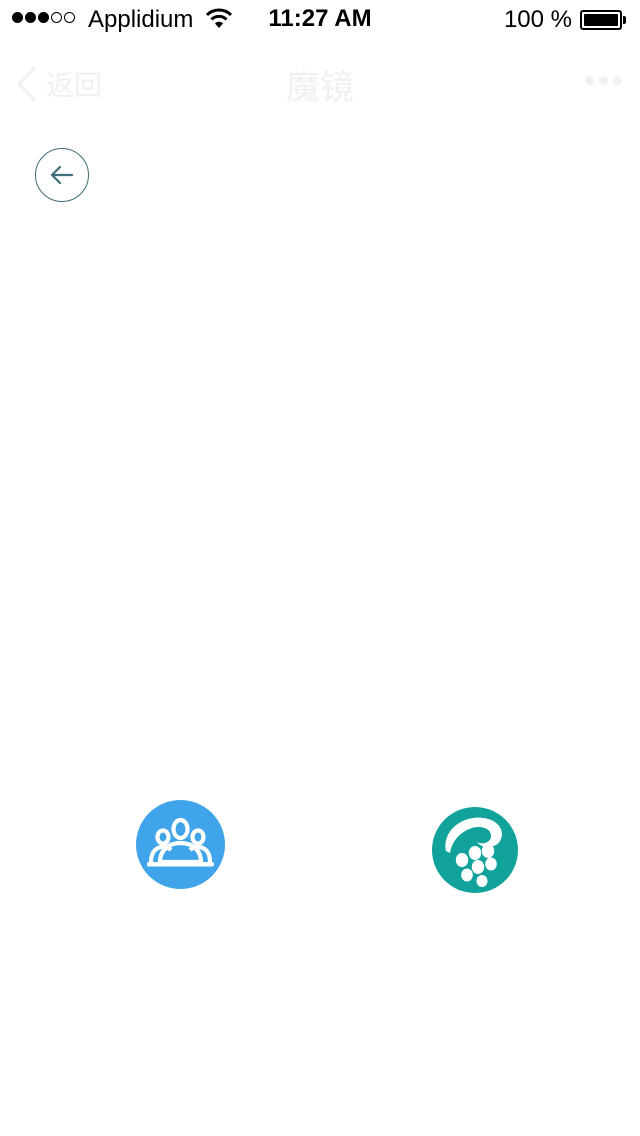  I want to click on more-dots-icon, so click(603, 80).